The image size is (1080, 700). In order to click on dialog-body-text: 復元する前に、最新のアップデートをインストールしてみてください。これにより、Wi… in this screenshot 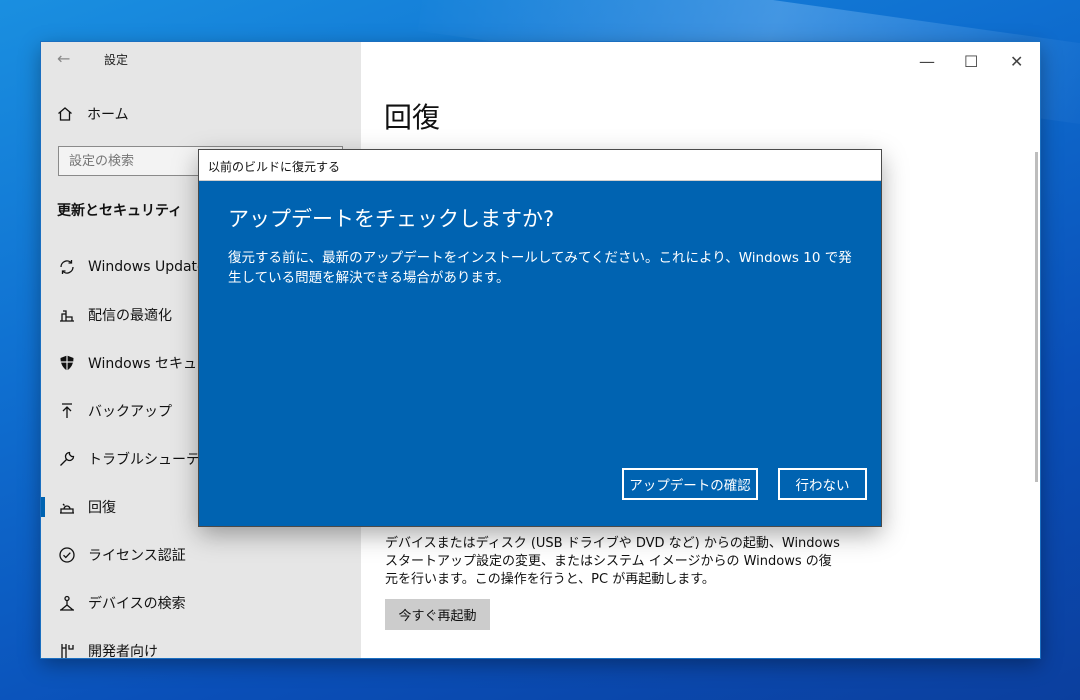, I will do `click(540, 268)`.